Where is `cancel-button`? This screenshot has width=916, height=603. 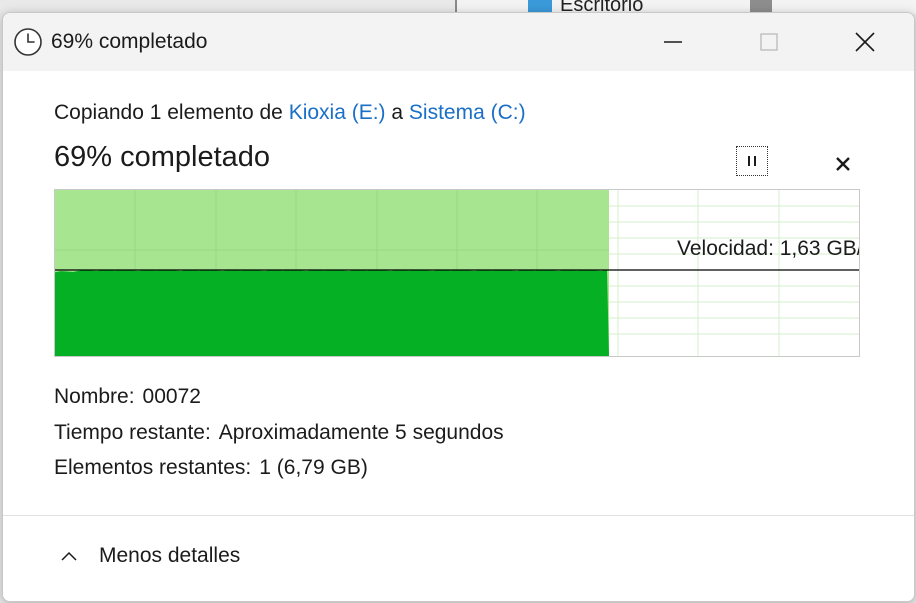
cancel-button is located at coordinates (843, 164).